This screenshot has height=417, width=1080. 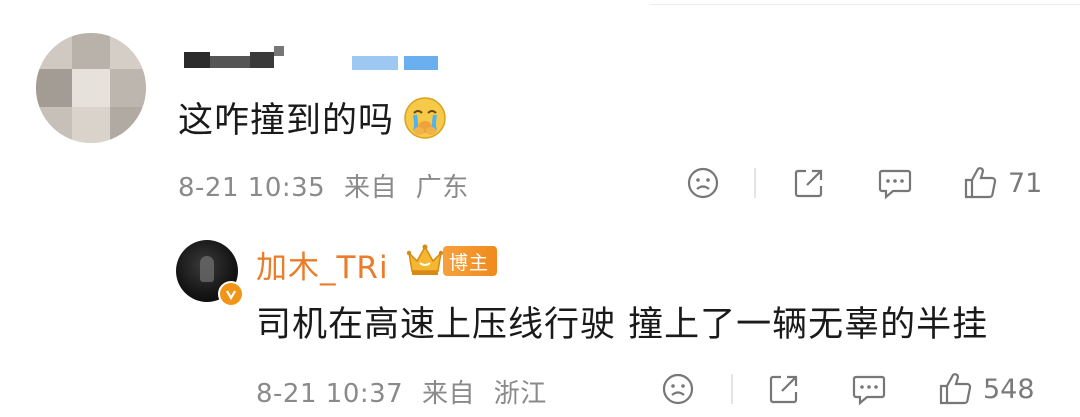 I want to click on avatar-figure, so click(x=207, y=269).